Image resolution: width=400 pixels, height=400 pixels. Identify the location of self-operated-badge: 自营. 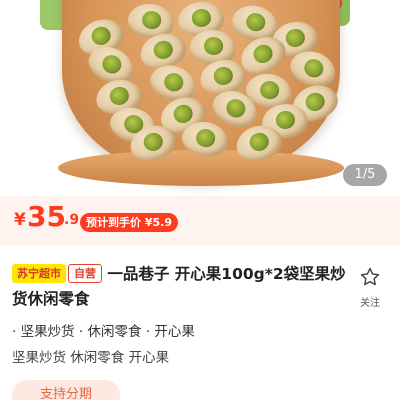
(85, 273).